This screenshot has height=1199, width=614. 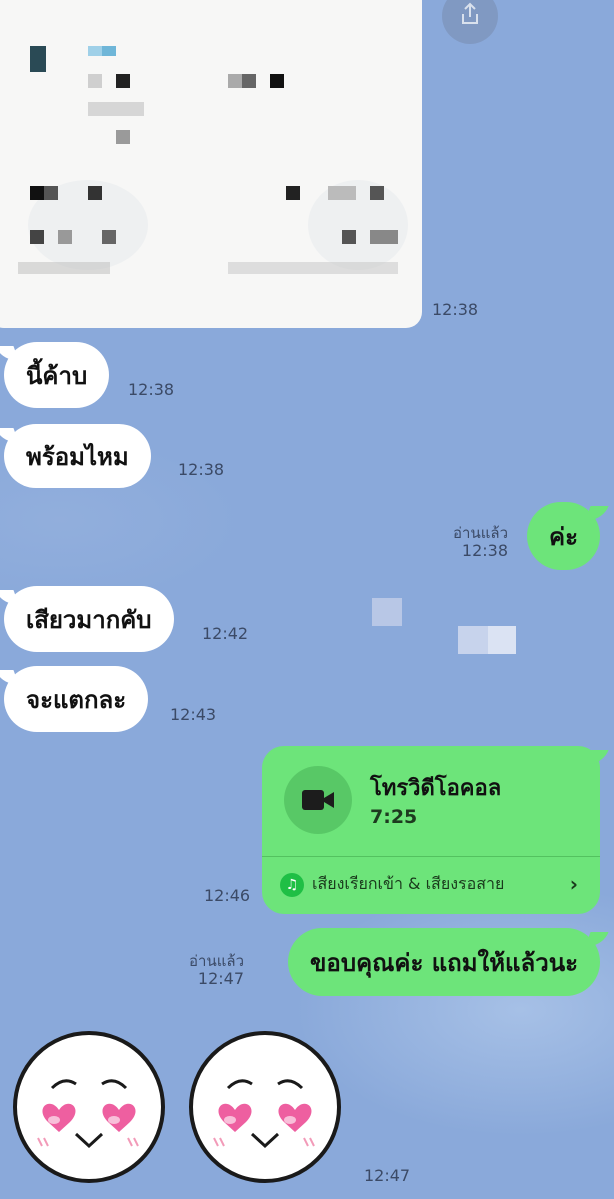 What do you see at coordinates (436, 788) in the screenshot?
I see `call-title: โทรวิดีโอคอล` at bounding box center [436, 788].